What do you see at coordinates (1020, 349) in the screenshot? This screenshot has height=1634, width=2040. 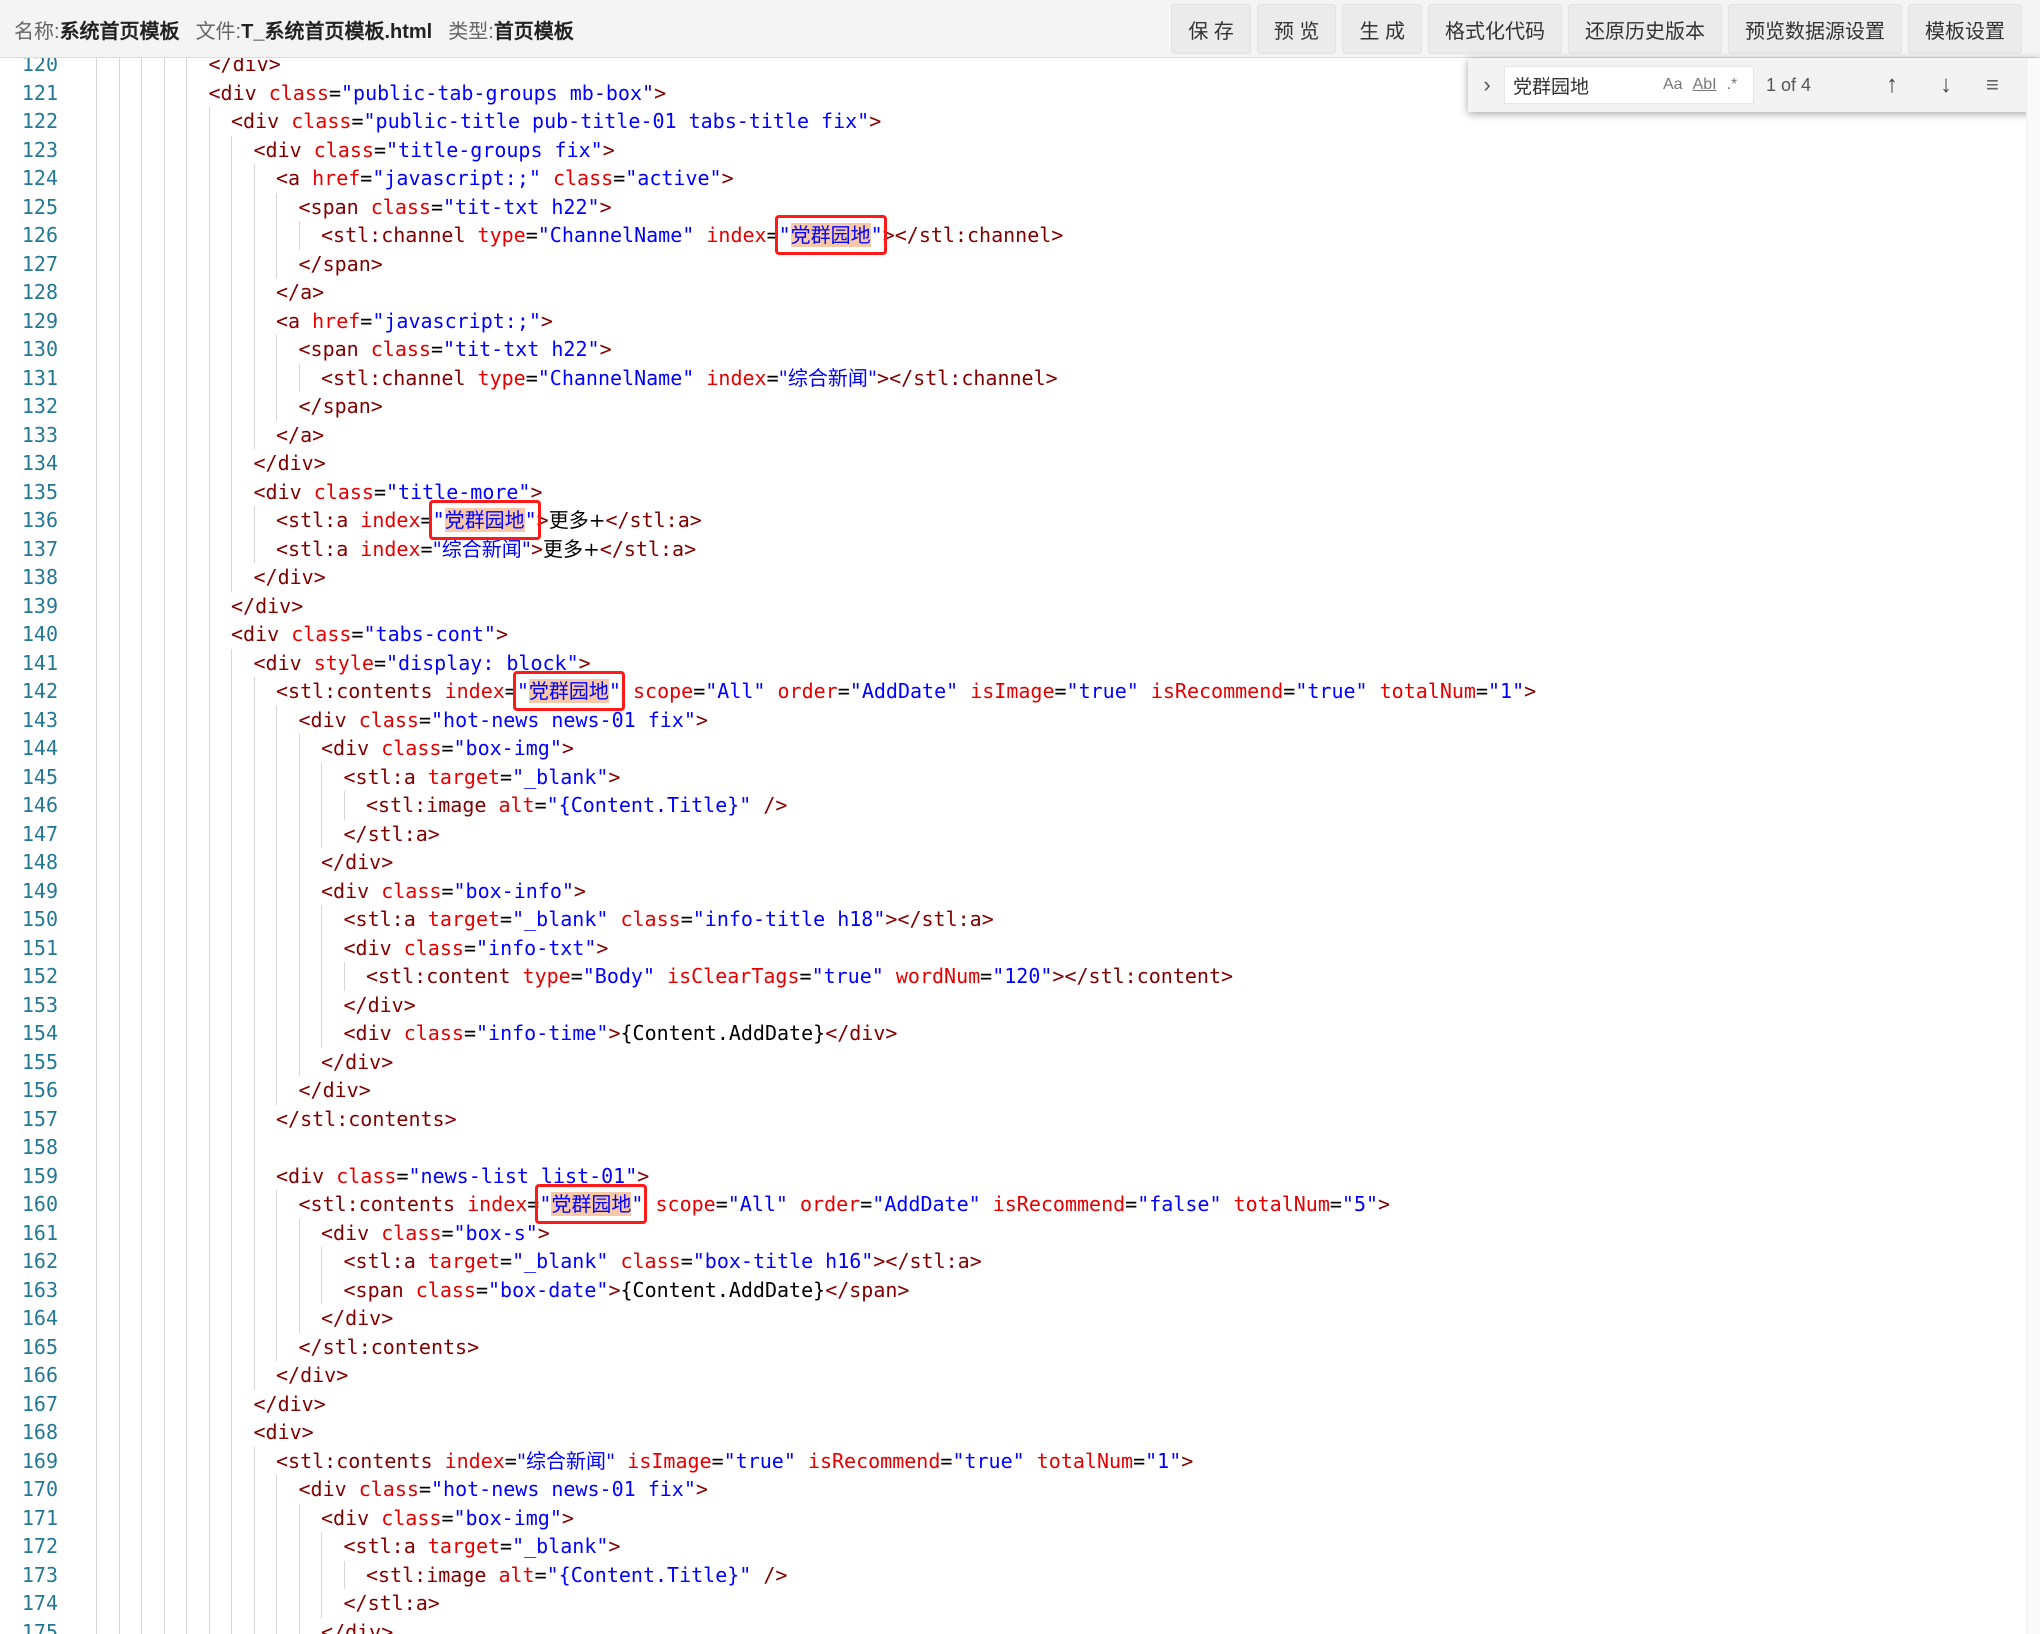 I see `code-line: 130 <span class="tit-txt h22">` at bounding box center [1020, 349].